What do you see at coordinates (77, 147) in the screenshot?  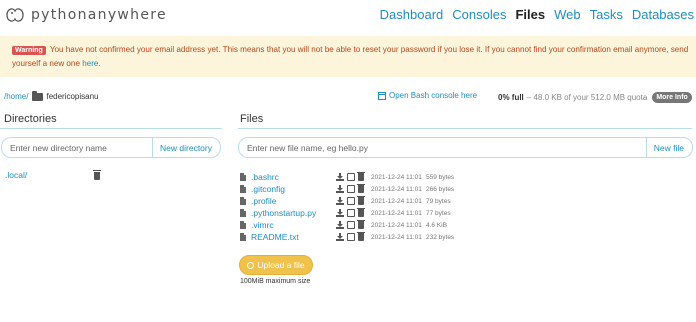 I see `new-directory-input: Enter new directory name` at bounding box center [77, 147].